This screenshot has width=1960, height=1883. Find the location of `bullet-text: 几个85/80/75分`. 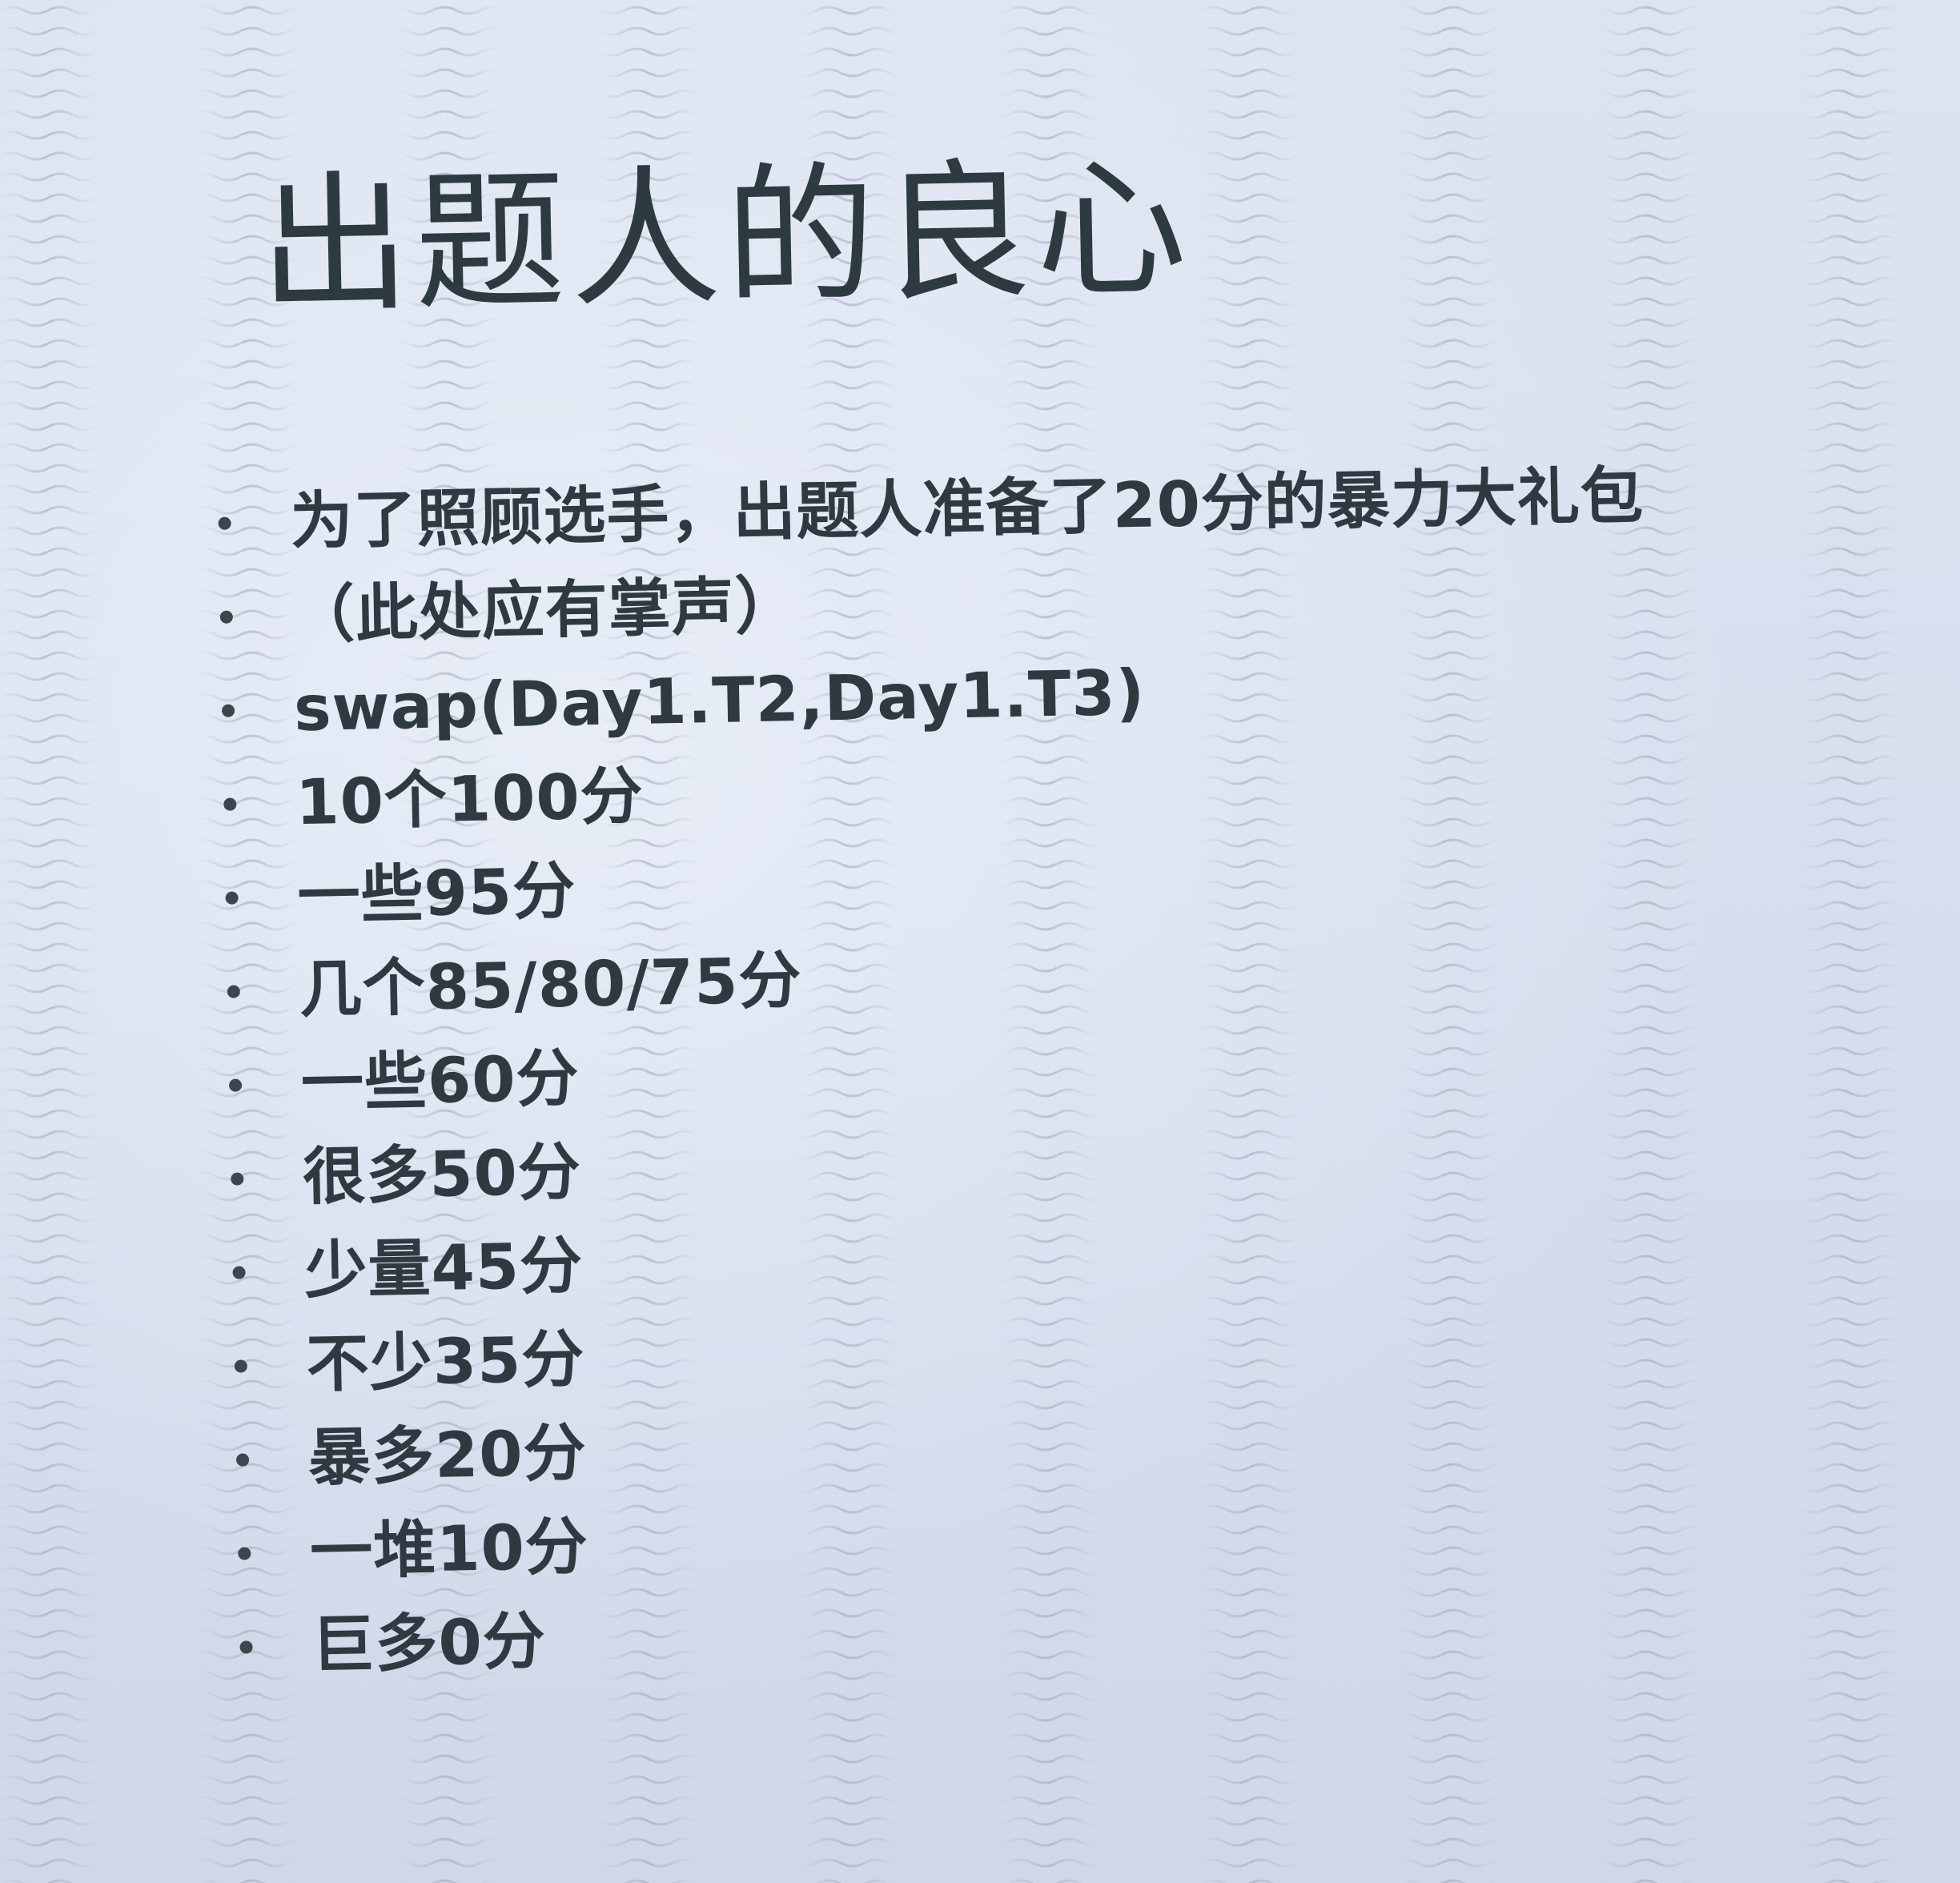

bullet-text: 几个85/80/75分 is located at coordinates (551, 985).